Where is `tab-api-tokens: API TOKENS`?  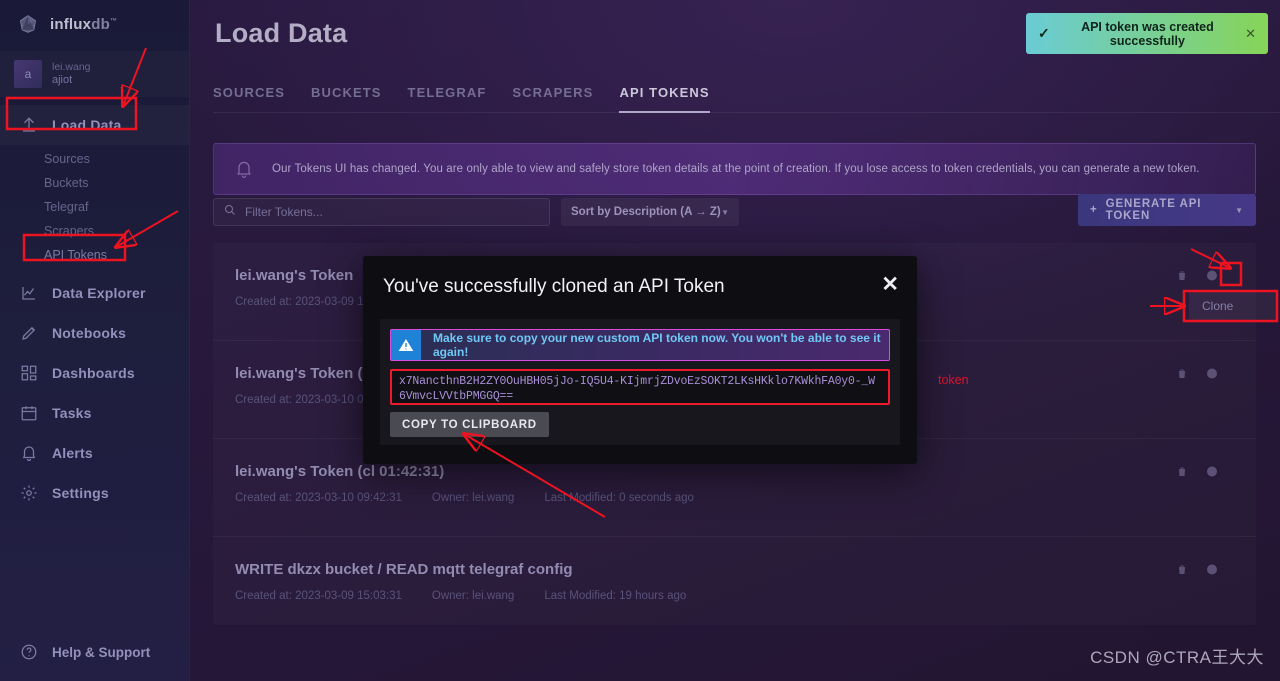 tab-api-tokens: API TOKENS is located at coordinates (664, 99).